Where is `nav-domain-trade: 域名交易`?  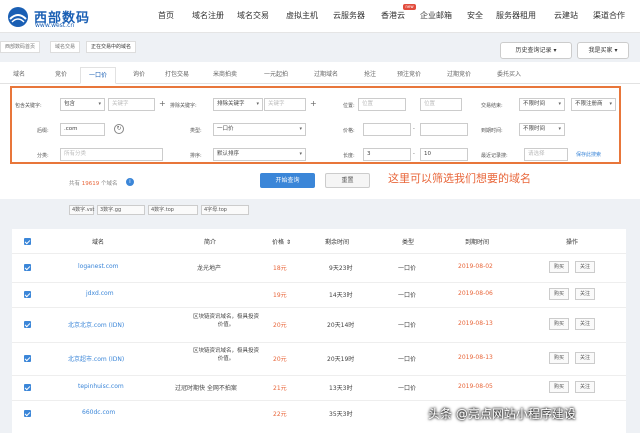
nav-domain-trade: 域名交易 is located at coordinates (253, 15).